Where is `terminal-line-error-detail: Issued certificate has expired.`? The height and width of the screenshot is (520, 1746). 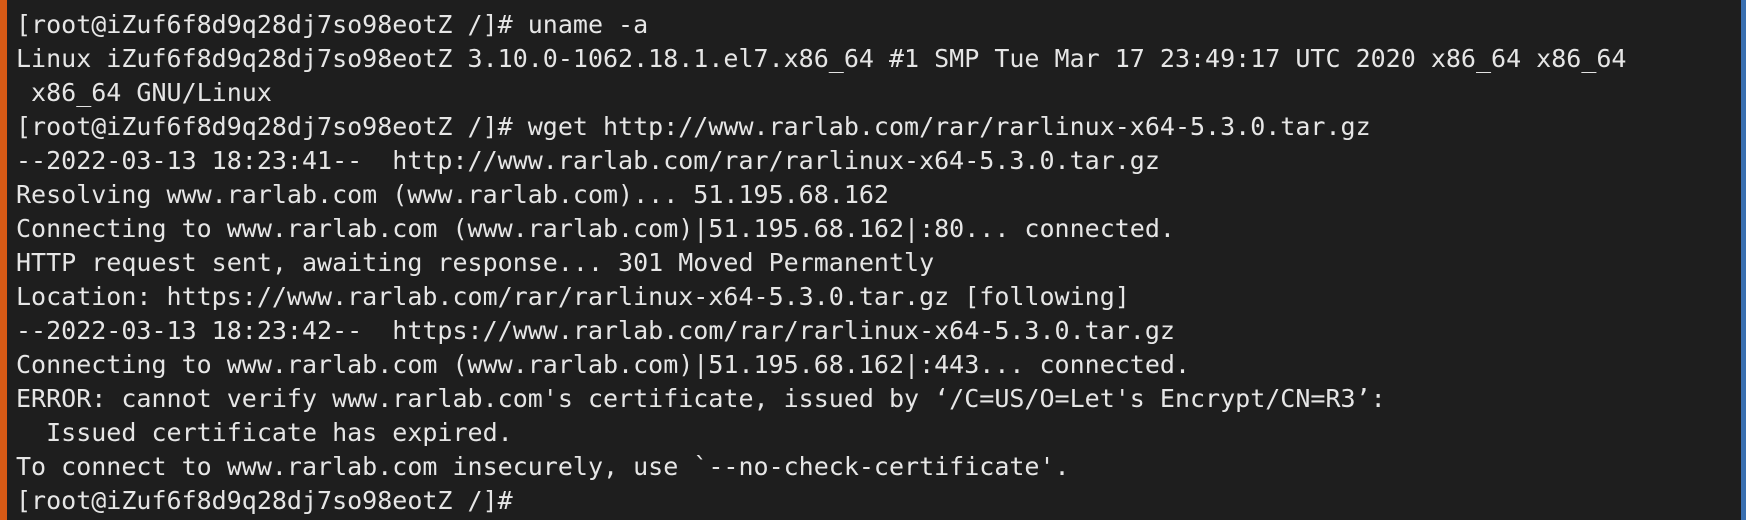
terminal-line-error-detail: Issued certificate has expired. is located at coordinates (264, 432).